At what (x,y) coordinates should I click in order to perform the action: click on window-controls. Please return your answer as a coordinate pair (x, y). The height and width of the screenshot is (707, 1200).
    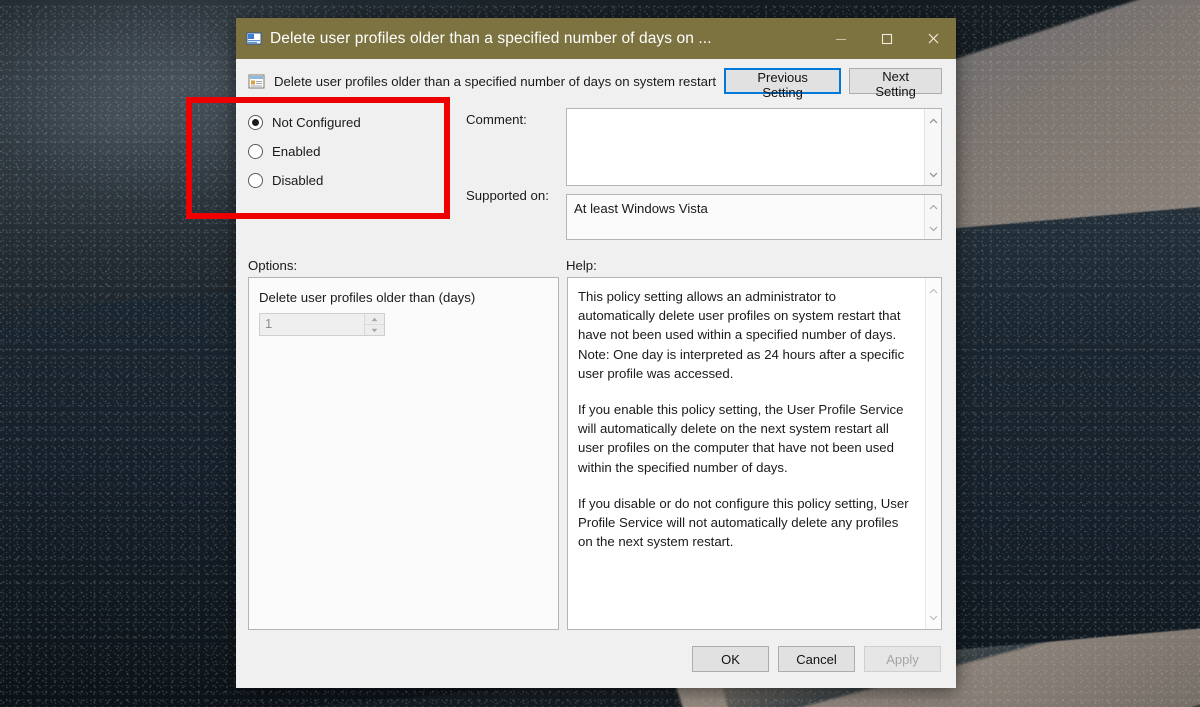
    Looking at the image, I should click on (887, 38).